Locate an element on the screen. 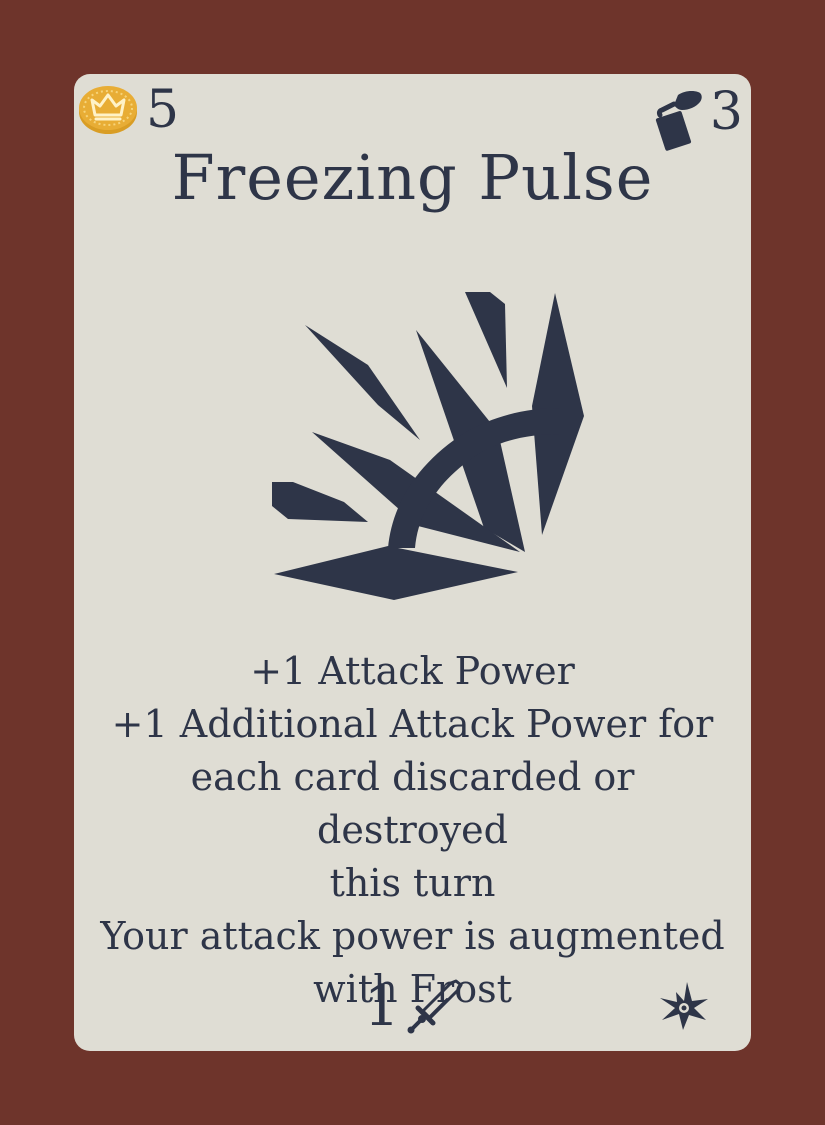 The height and width of the screenshot is (1125, 825). draw-value: 3 is located at coordinates (726, 112).